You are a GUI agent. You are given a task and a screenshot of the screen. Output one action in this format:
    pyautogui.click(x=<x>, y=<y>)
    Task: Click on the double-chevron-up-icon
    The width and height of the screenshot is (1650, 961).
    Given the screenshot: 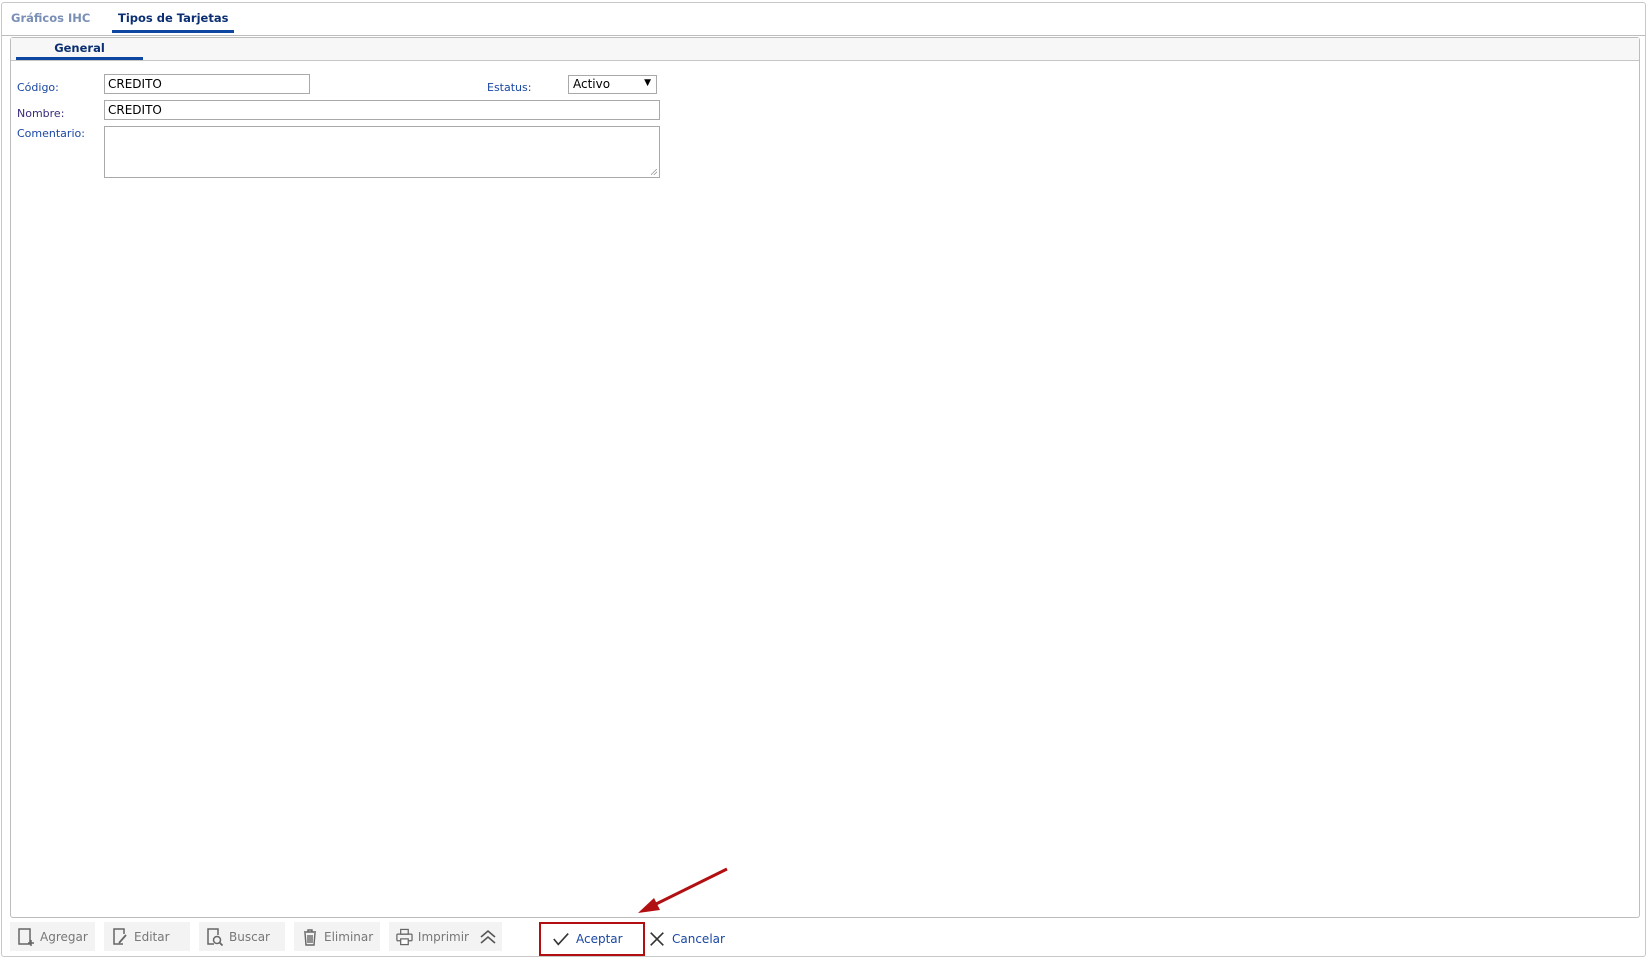 What is the action you would take?
    pyautogui.click(x=488, y=936)
    